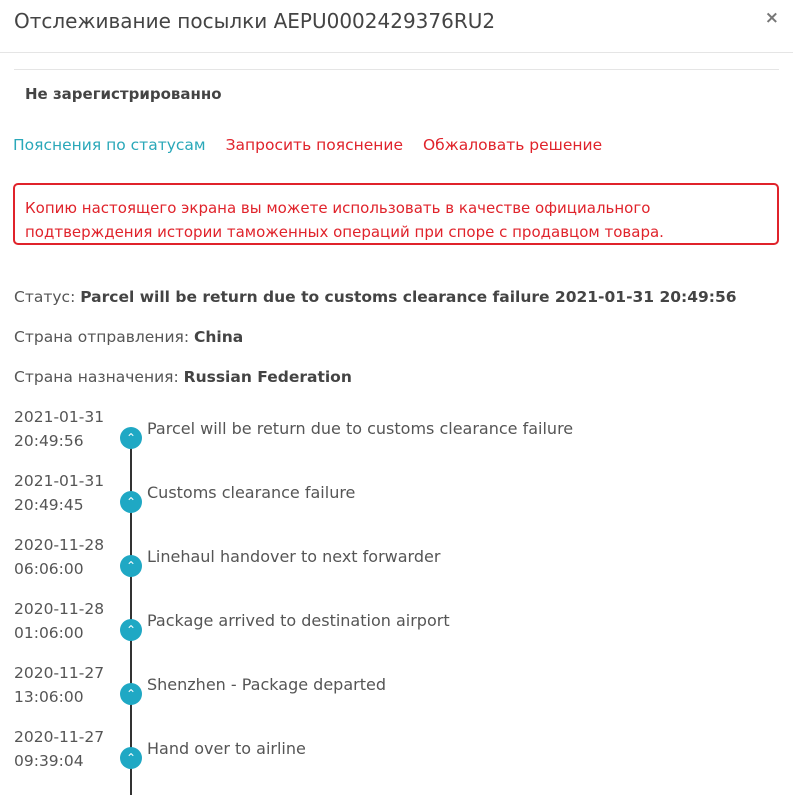 This screenshot has height=795, width=793. Describe the element at coordinates (64, 749) in the screenshot. I see `event-datetime: 2020-11-27 09:39:04` at that location.